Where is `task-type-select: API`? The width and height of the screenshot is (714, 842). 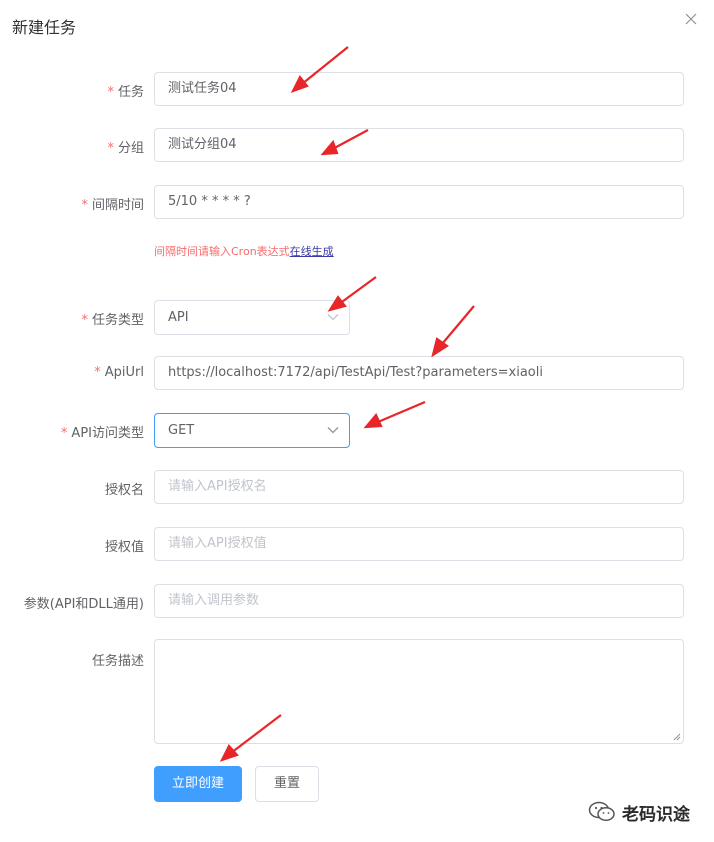 task-type-select: API is located at coordinates (252, 317).